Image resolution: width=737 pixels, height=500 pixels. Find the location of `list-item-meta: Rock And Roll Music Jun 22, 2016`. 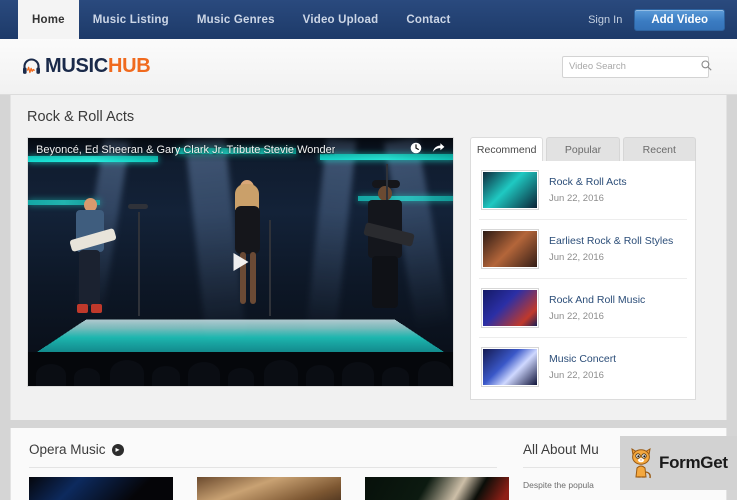

list-item-meta: Rock And Roll Music Jun 22, 2016 is located at coordinates (597, 305).